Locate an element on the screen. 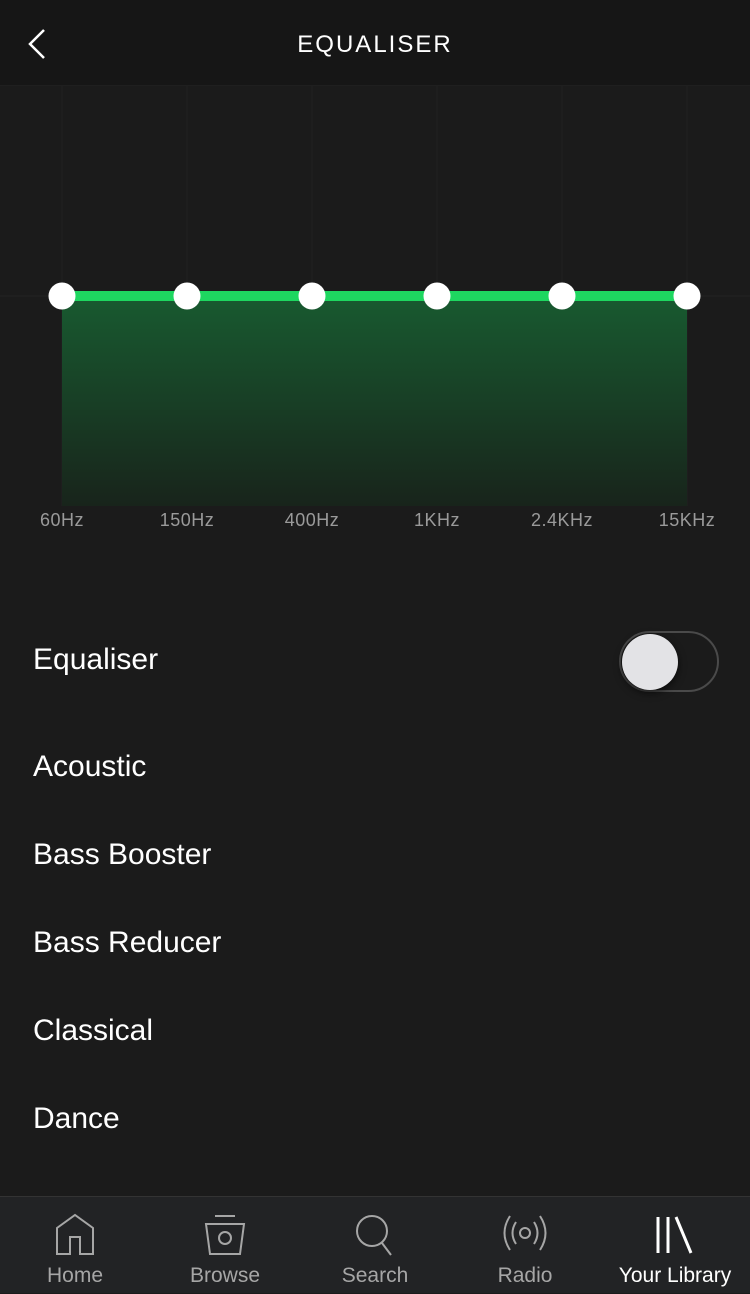  frequency-label: 60Hz is located at coordinates (62, 520).